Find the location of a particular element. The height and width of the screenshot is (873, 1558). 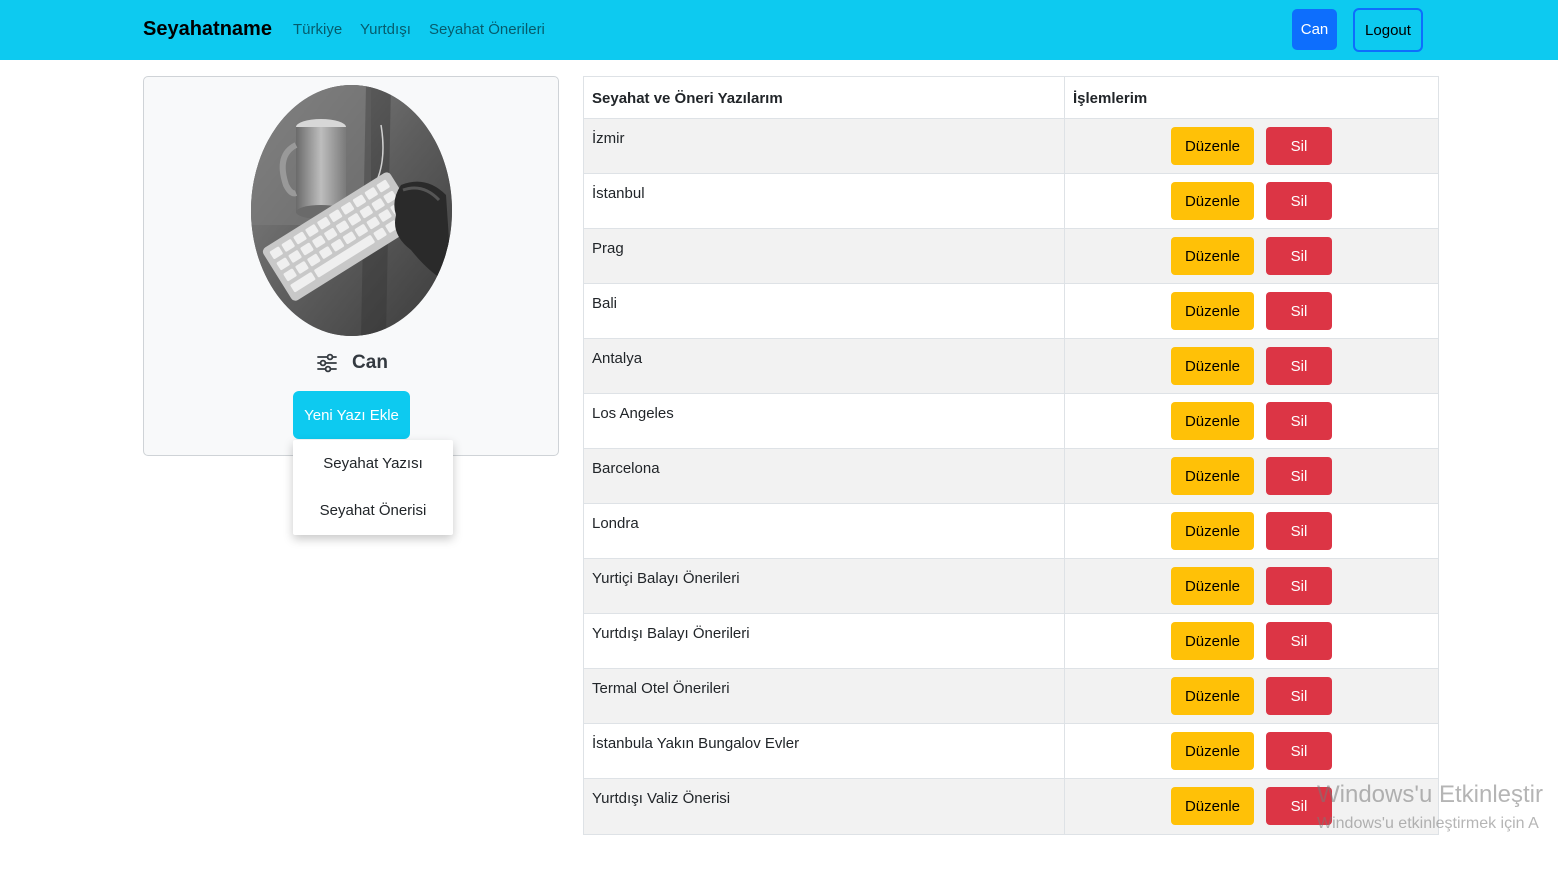

nav-link-seyahat-onerileri: Seyahat Önerileri is located at coordinates (487, 29).